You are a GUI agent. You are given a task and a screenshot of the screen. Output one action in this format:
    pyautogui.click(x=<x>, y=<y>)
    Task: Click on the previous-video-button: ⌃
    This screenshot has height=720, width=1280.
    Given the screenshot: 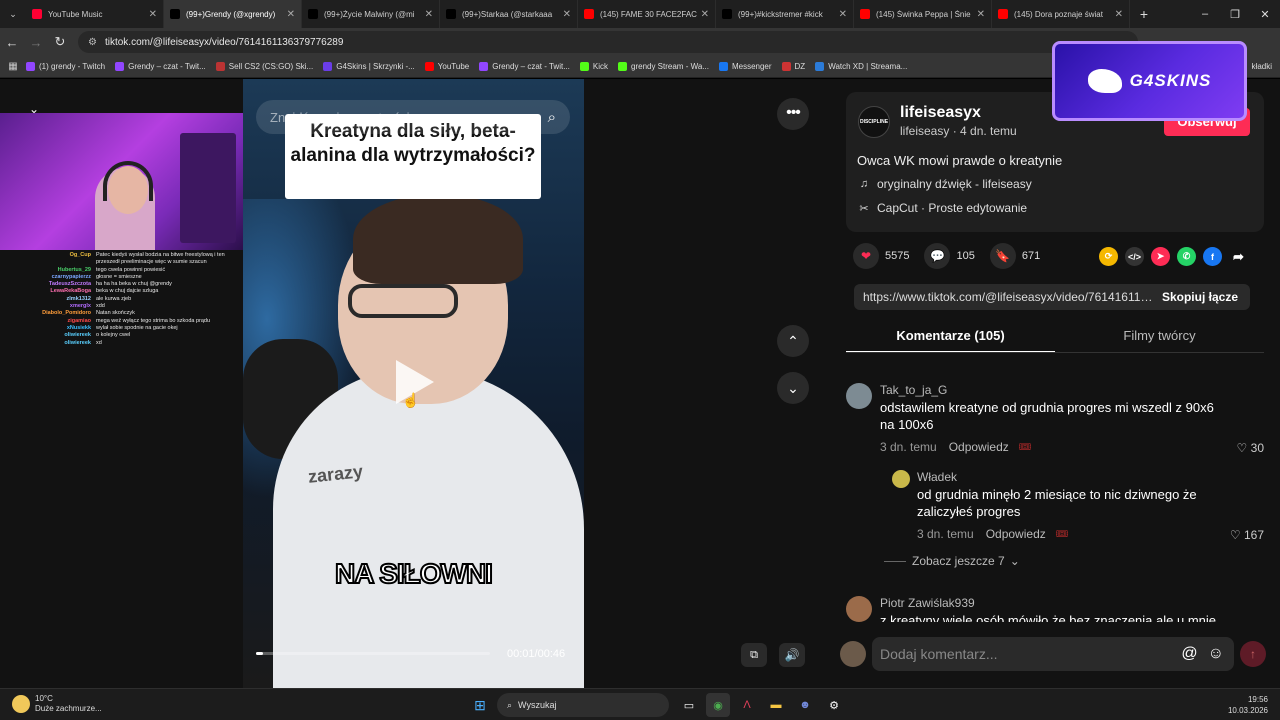 What is the action you would take?
    pyautogui.click(x=793, y=341)
    